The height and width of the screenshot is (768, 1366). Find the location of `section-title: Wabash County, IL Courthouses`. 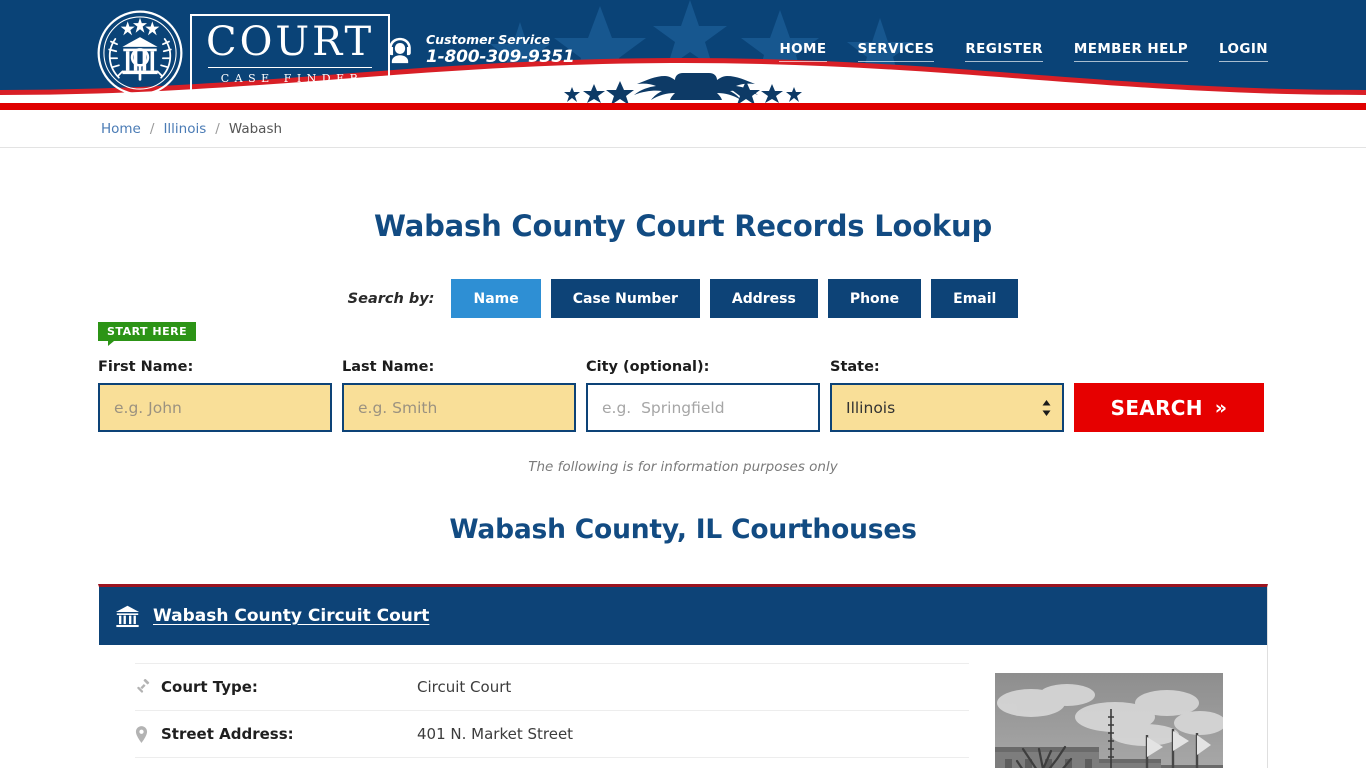

section-title: Wabash County, IL Courthouses is located at coordinates (683, 529).